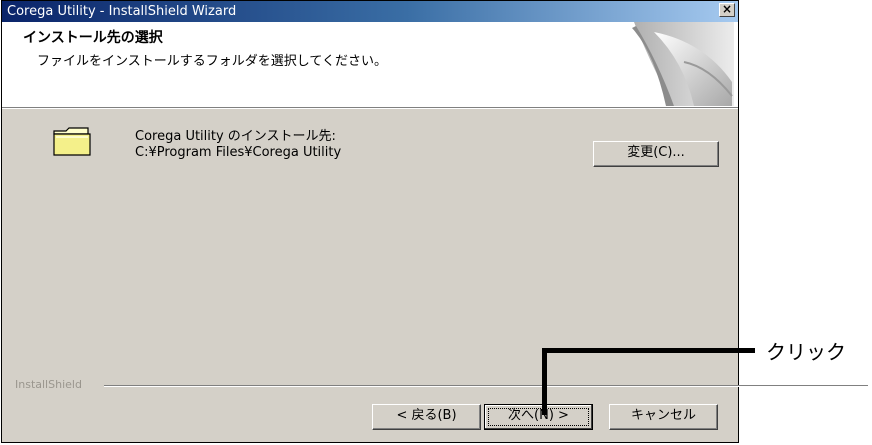  Describe the element at coordinates (122, 11) in the screenshot. I see `window-title: Corega Utility - InstallShield Wizard` at that location.